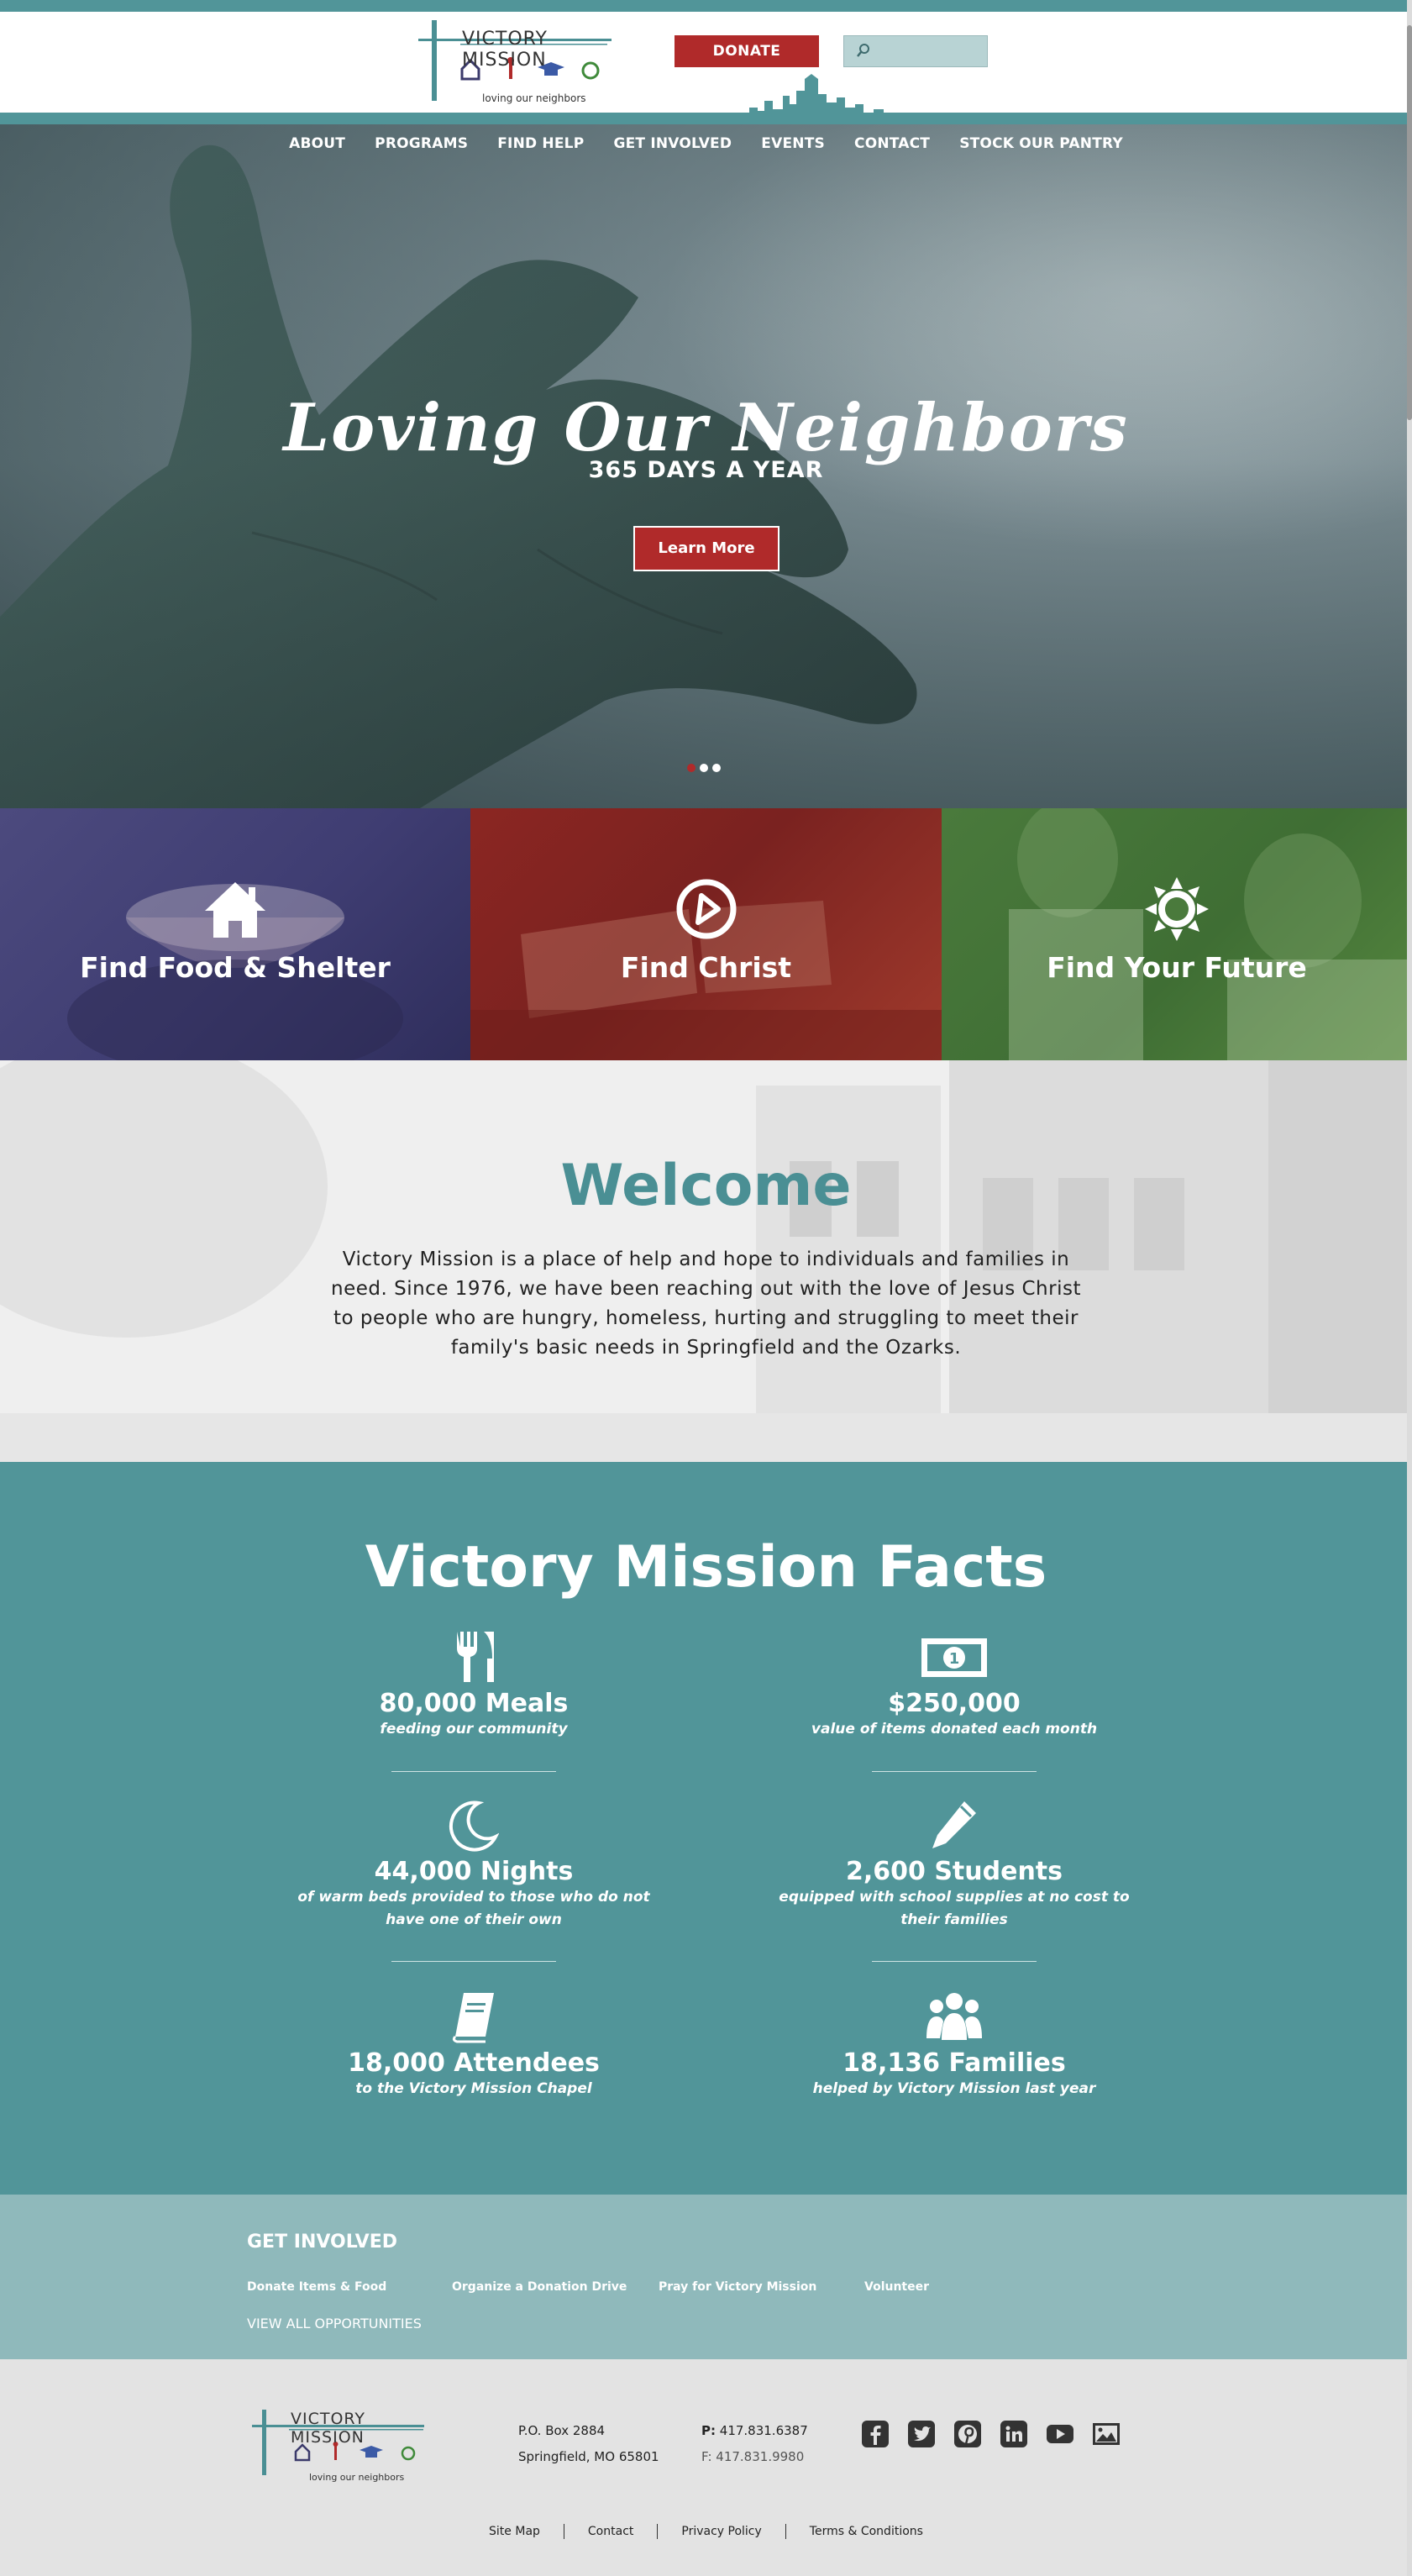 This screenshot has width=1412, height=2576. I want to click on fact-number: 18,000 Attendees, so click(474, 2063).